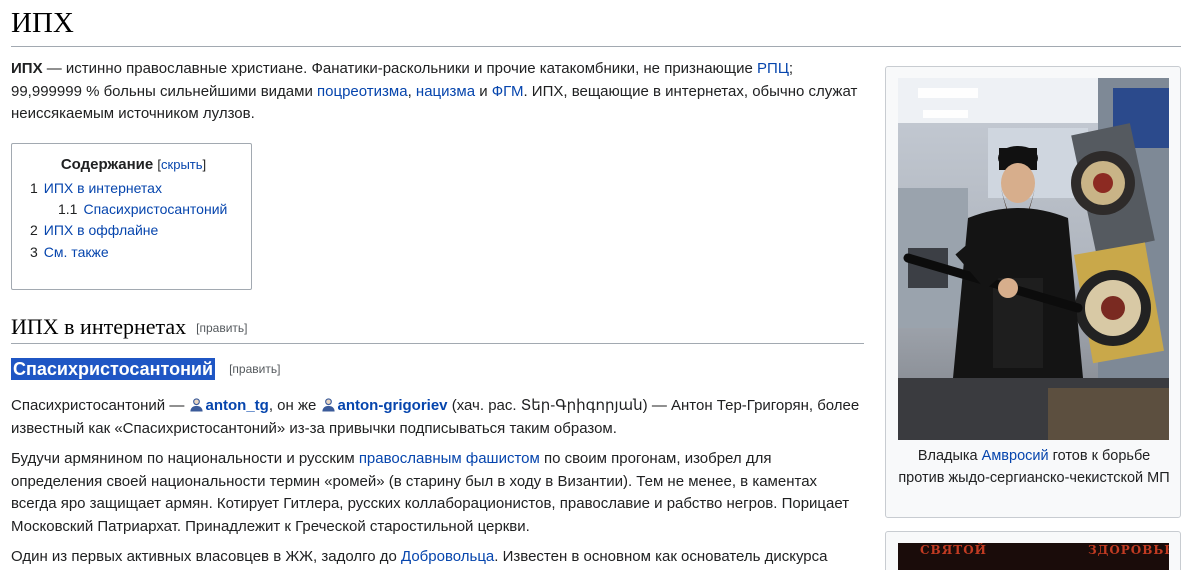  What do you see at coordinates (133, 188) in the screenshot?
I see `toc-item-1: 1 ИПХ в интернетах` at bounding box center [133, 188].